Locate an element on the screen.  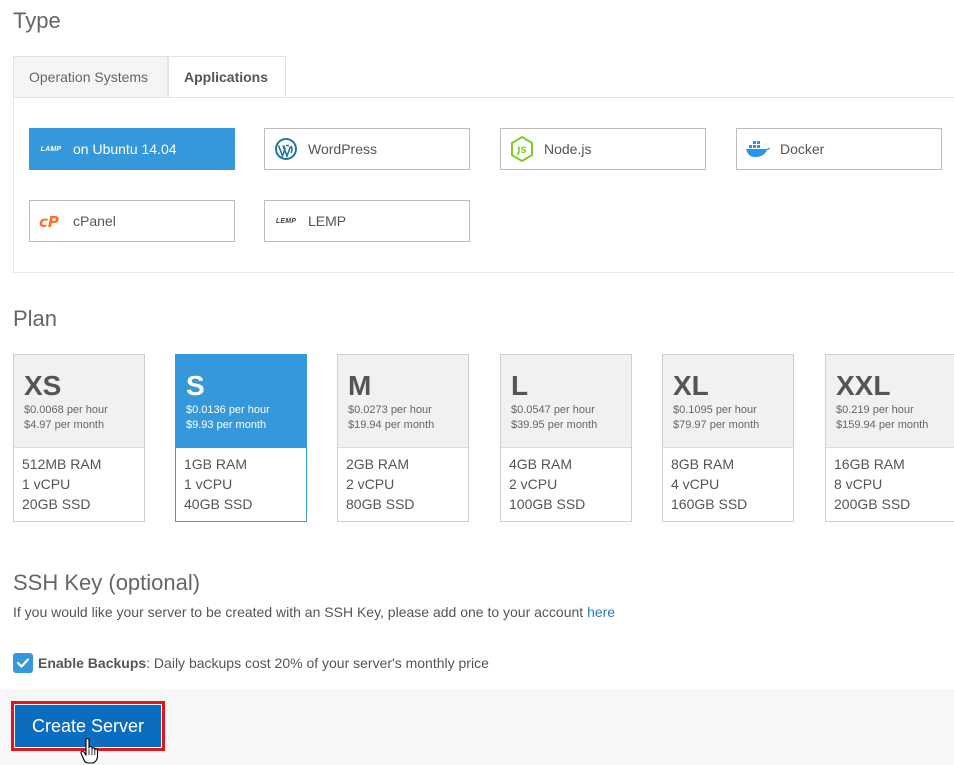
plan-monthly-price: $19.94 per month is located at coordinates (391, 425).